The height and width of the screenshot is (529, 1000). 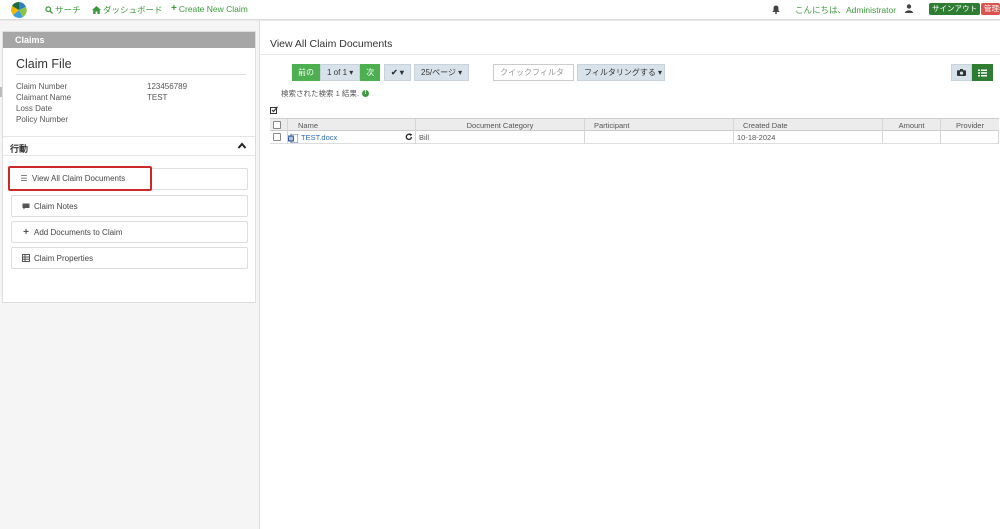 I want to click on action-view-all-claim-documents: ☰ View All Claim Documents, so click(x=80, y=178).